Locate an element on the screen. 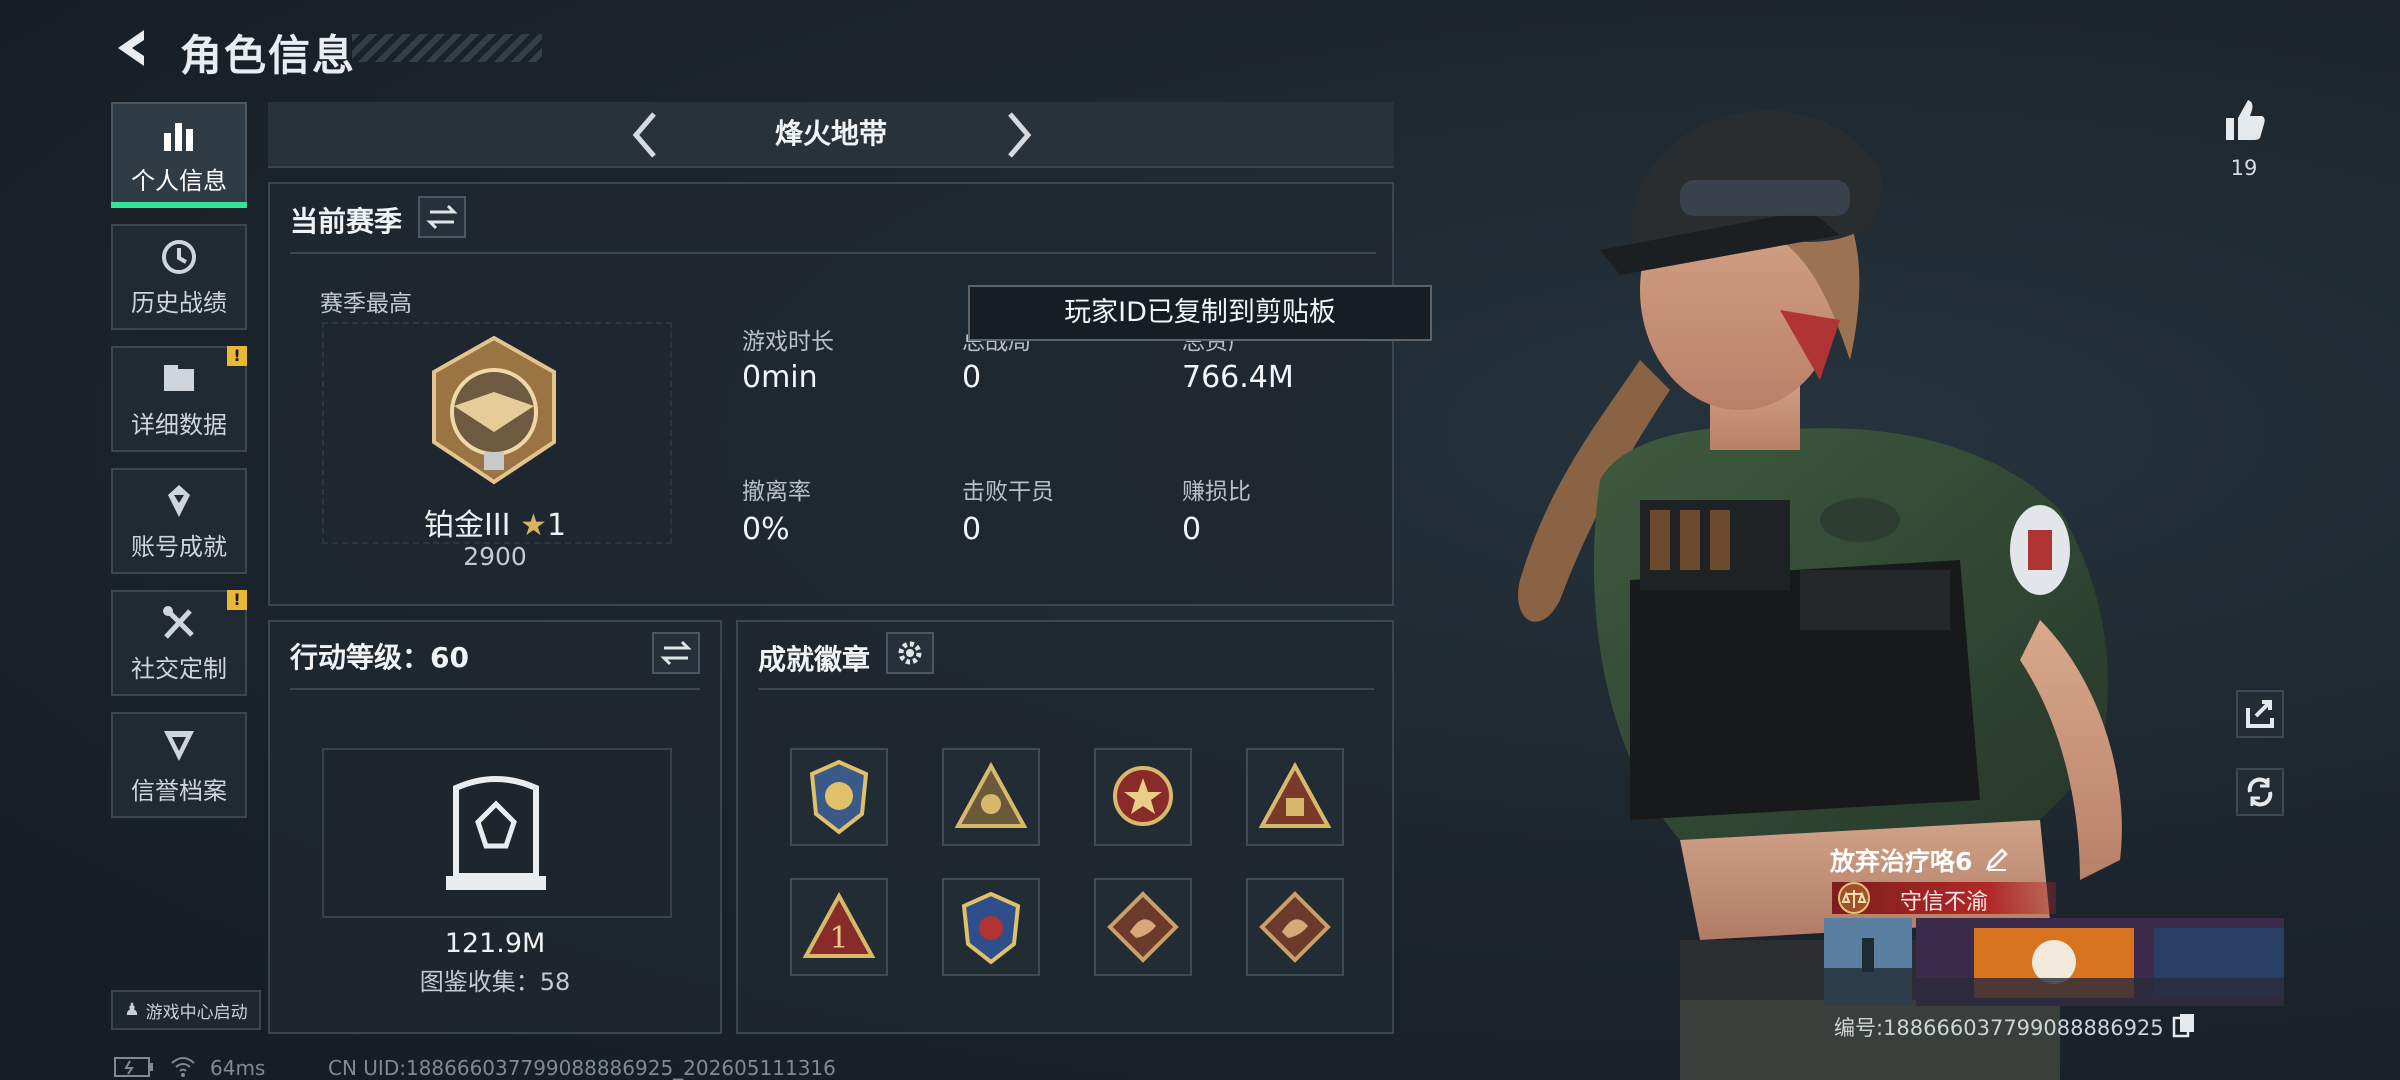 The width and height of the screenshot is (2400, 1080). sidebar-item-label: 详细数据 is located at coordinates (179, 424).